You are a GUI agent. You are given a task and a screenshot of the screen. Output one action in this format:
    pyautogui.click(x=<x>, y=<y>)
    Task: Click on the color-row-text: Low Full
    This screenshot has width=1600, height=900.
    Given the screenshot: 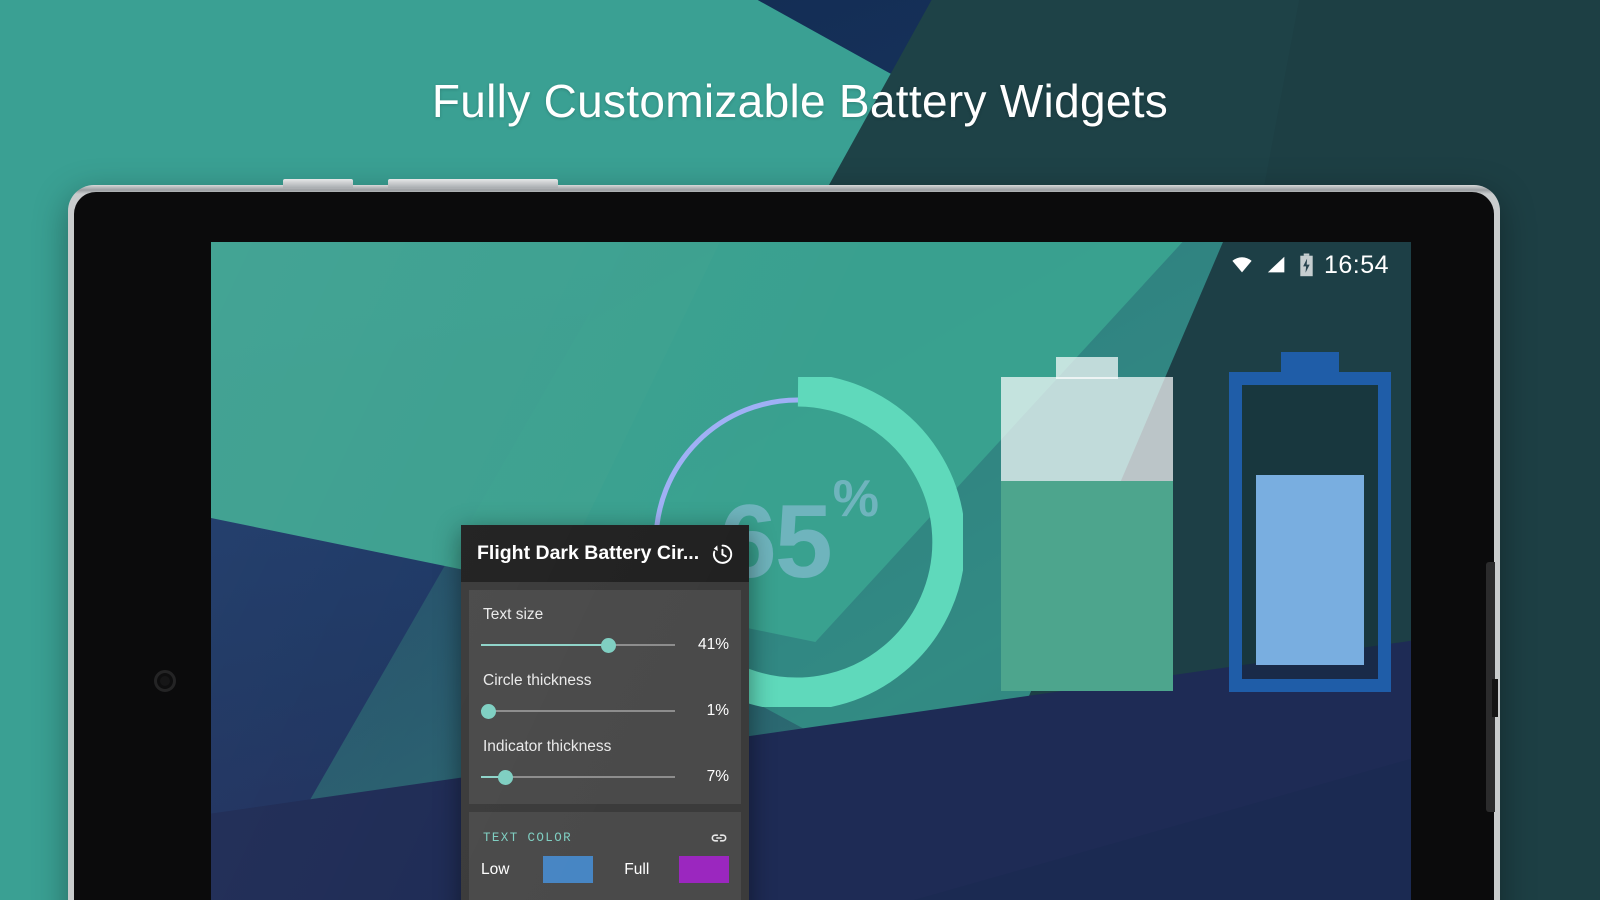 What is the action you would take?
    pyautogui.click(x=605, y=869)
    